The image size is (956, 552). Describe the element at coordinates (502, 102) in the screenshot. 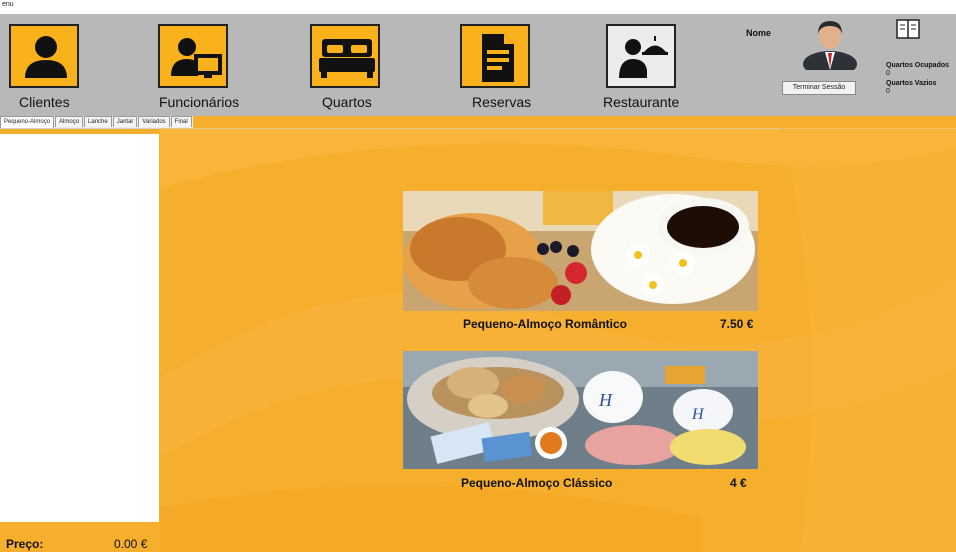

I see `reservas-label: Reservas` at that location.